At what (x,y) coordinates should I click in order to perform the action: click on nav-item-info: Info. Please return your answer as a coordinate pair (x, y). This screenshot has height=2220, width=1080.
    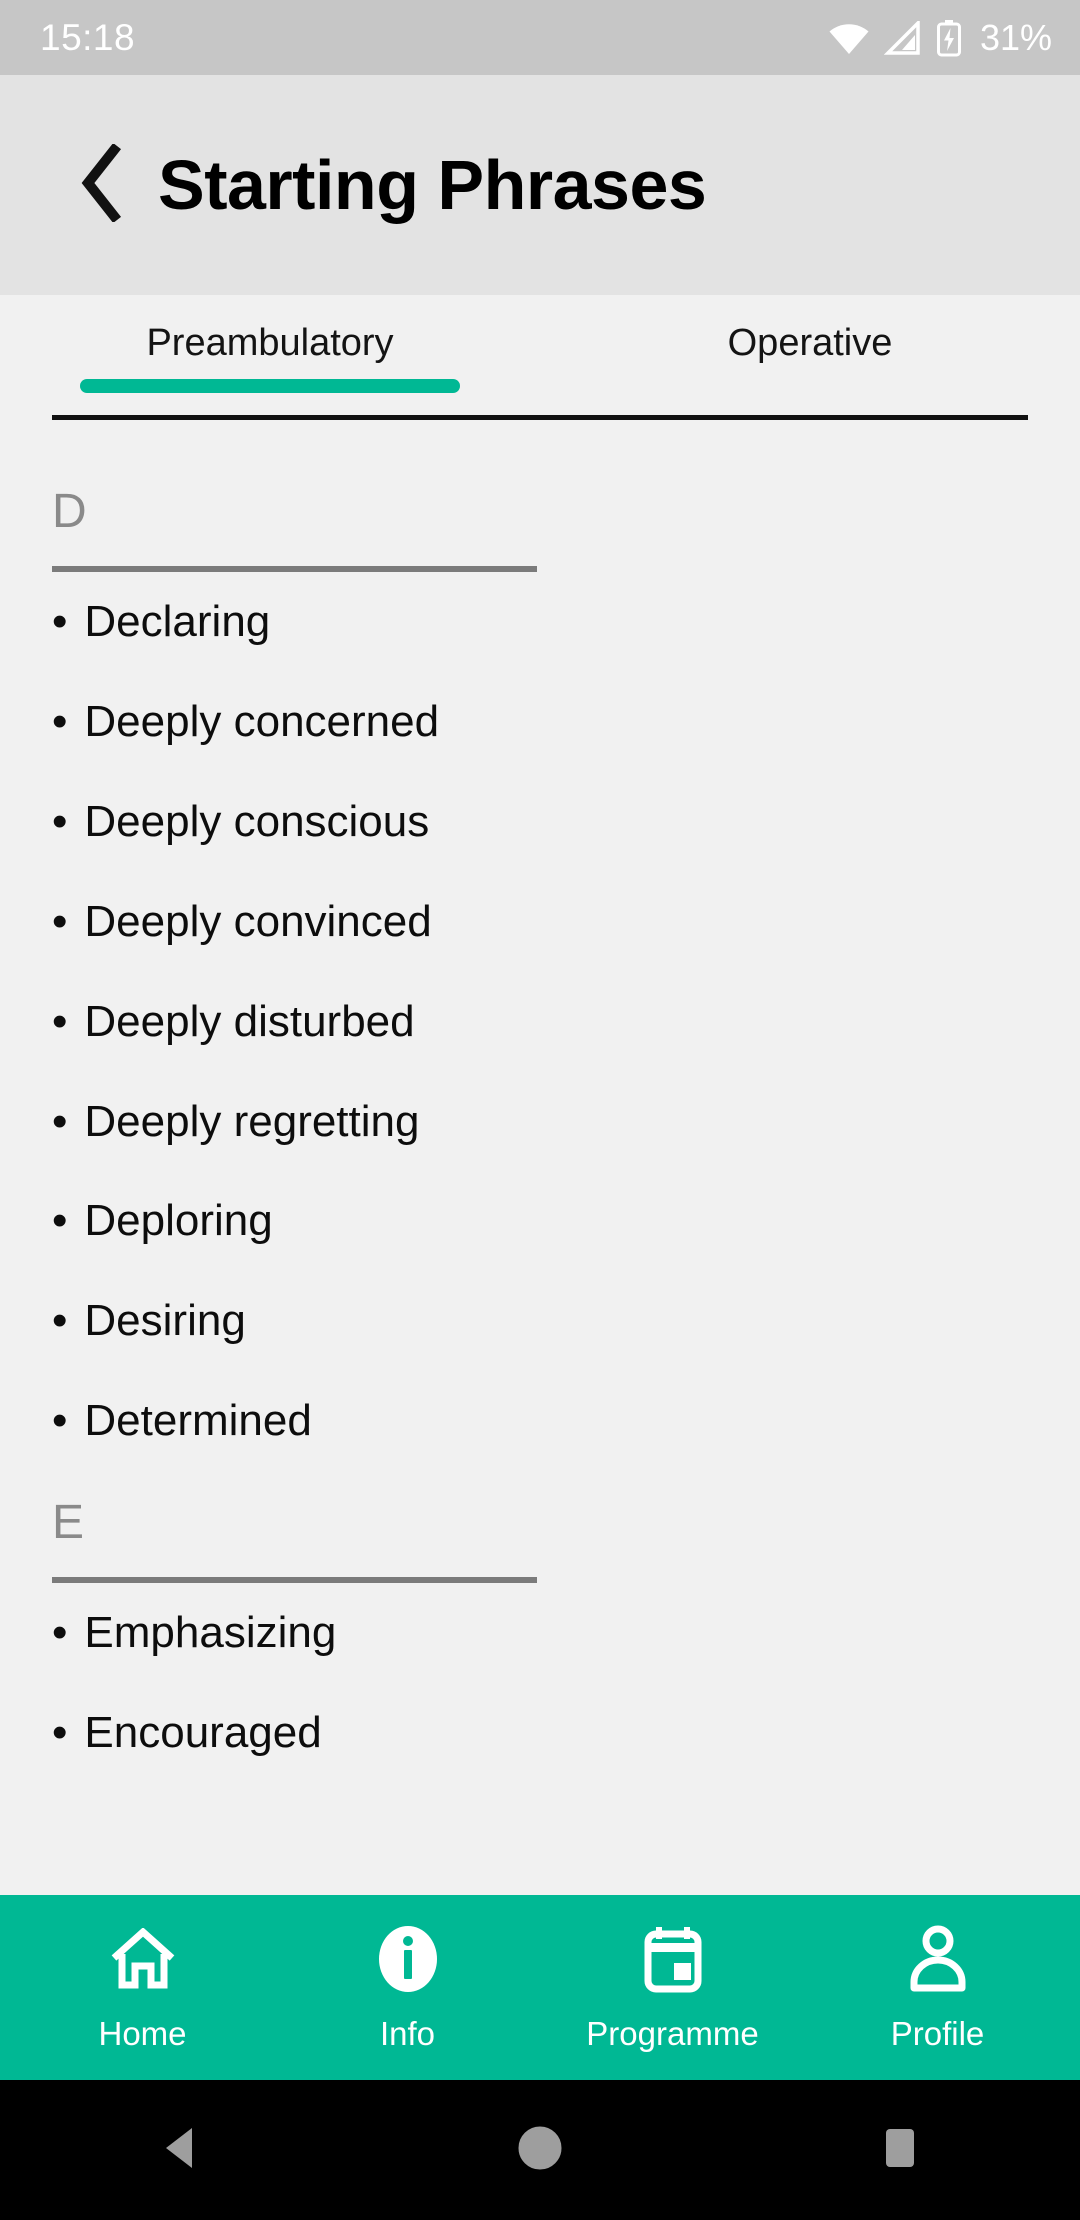
    Looking at the image, I should click on (407, 1988).